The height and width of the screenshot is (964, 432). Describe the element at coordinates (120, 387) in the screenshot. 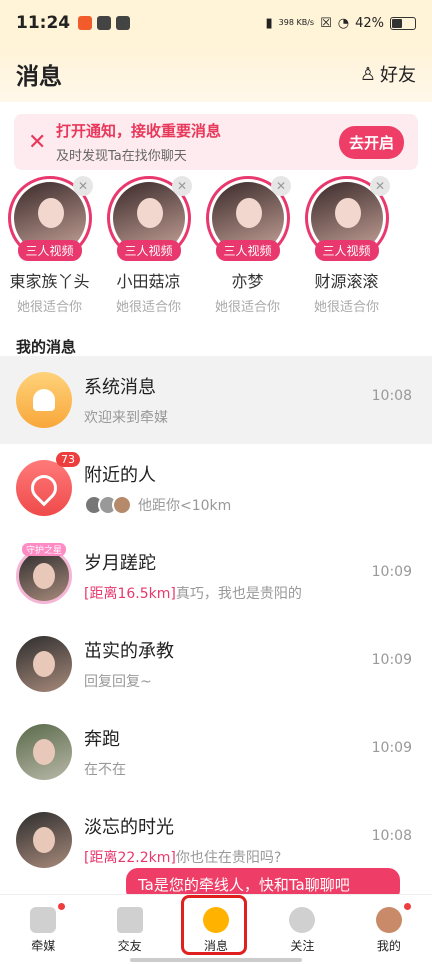

I see `message-name: 系统消息` at that location.